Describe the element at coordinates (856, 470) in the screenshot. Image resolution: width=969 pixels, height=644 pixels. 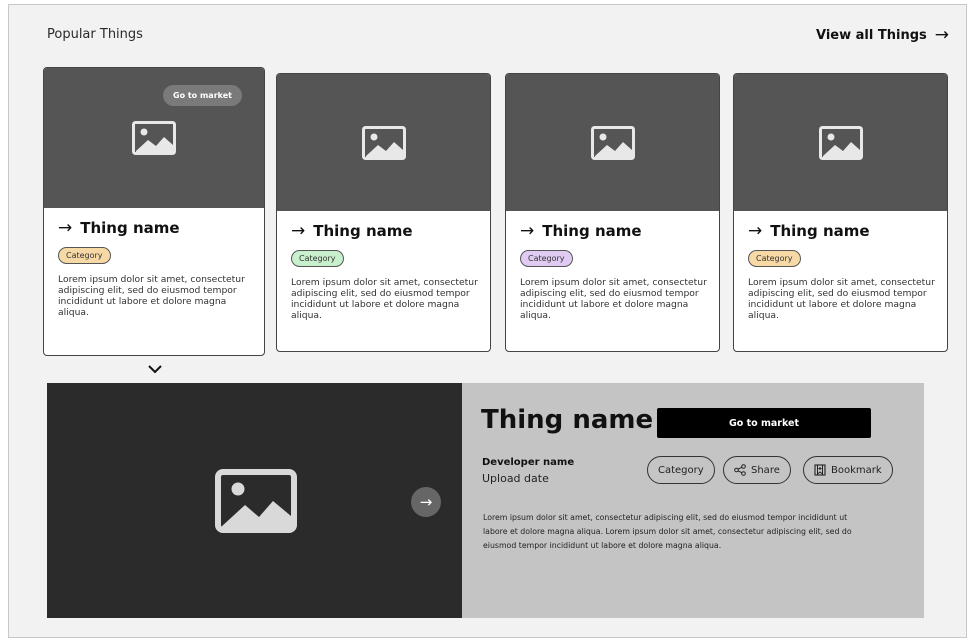
I see `bookmark-label: Bookmark` at that location.